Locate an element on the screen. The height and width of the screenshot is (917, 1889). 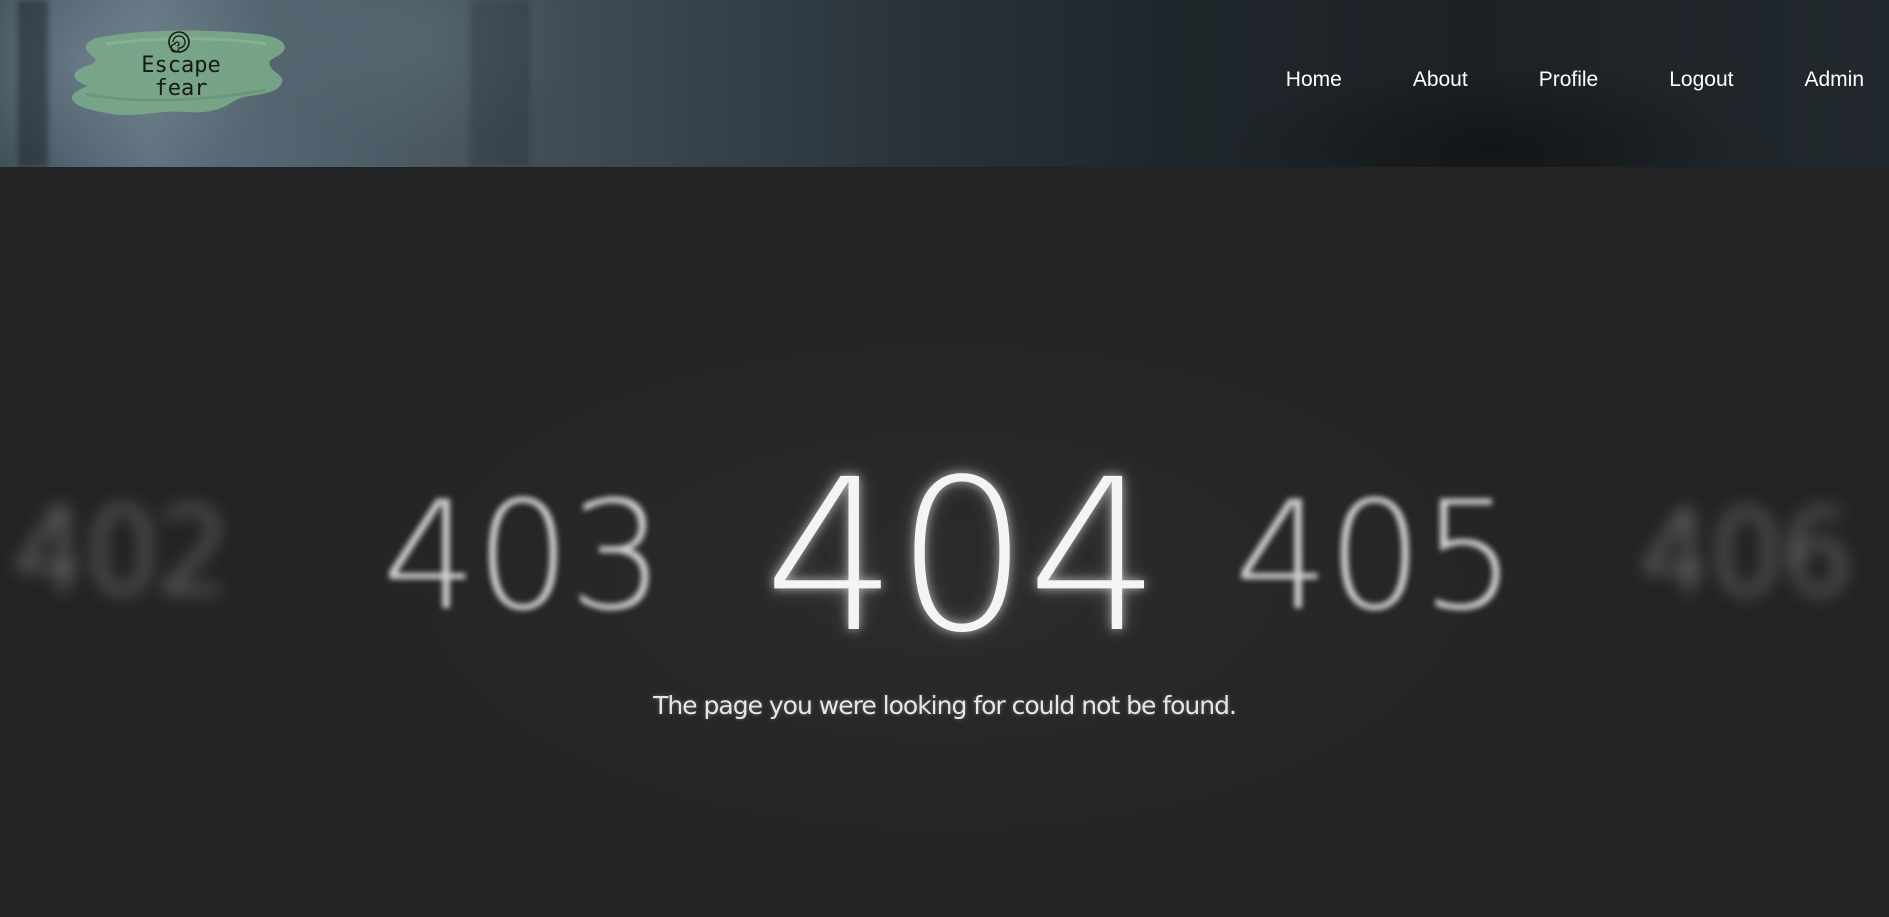
logo-line-1: Escape is located at coordinates (181, 65).